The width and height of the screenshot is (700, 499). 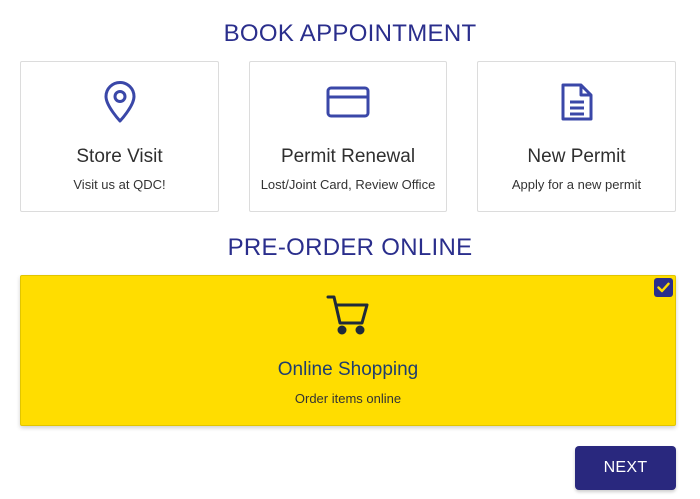 I want to click on permit-renewal-title: Permit Renewal, so click(x=348, y=156).